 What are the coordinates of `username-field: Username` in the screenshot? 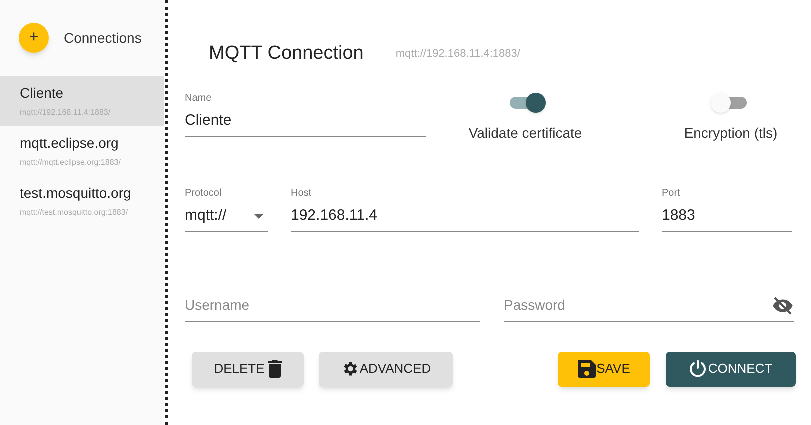 It's located at (332, 306).